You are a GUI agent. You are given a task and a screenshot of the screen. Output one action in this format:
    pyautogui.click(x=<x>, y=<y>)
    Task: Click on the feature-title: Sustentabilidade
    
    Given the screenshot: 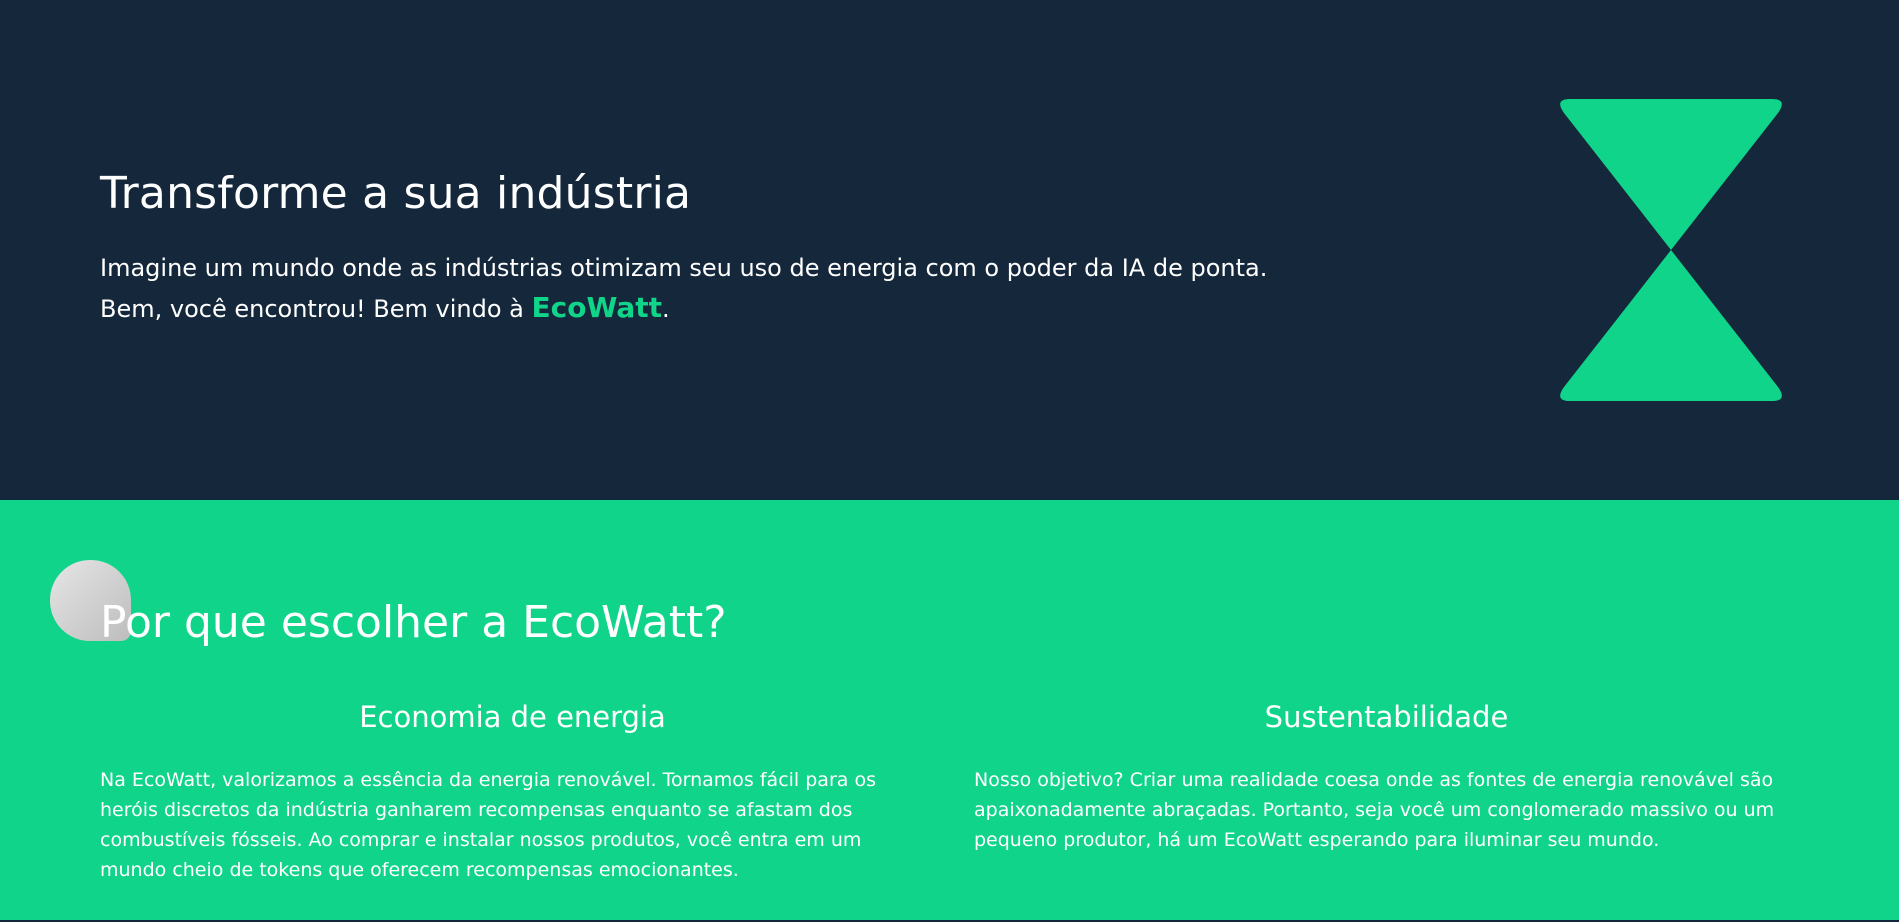 What is the action you would take?
    pyautogui.click(x=1386, y=717)
    